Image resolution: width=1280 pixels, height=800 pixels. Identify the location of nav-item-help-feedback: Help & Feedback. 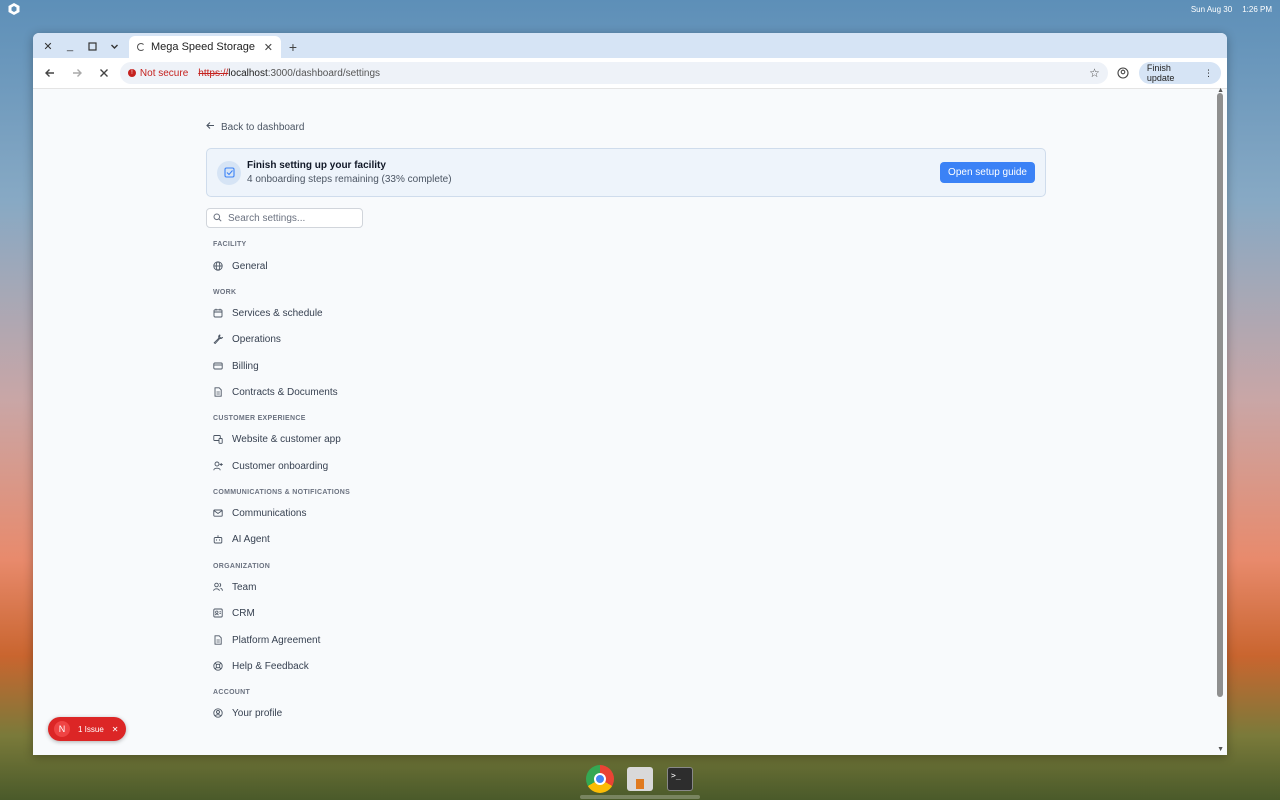
(261, 666).